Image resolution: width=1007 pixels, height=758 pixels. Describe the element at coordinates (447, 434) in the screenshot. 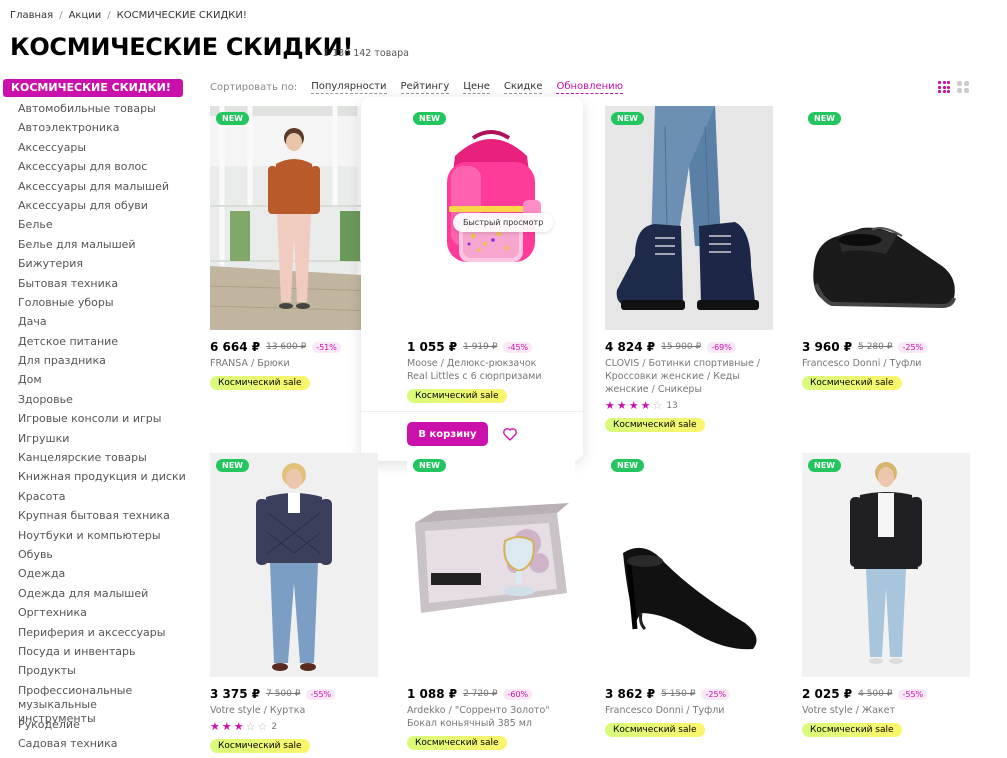

I see `add-to-cart-button: В корзину` at that location.